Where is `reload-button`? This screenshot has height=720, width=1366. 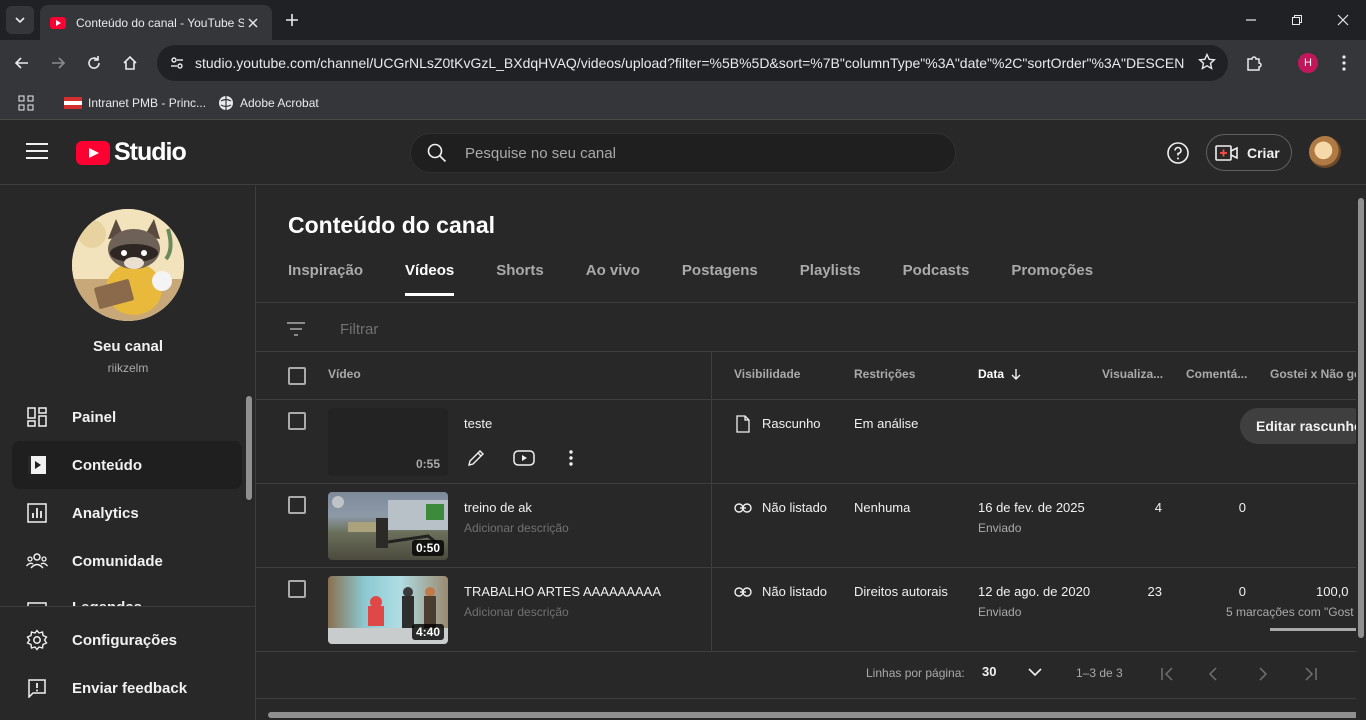 reload-button is located at coordinates (94, 63).